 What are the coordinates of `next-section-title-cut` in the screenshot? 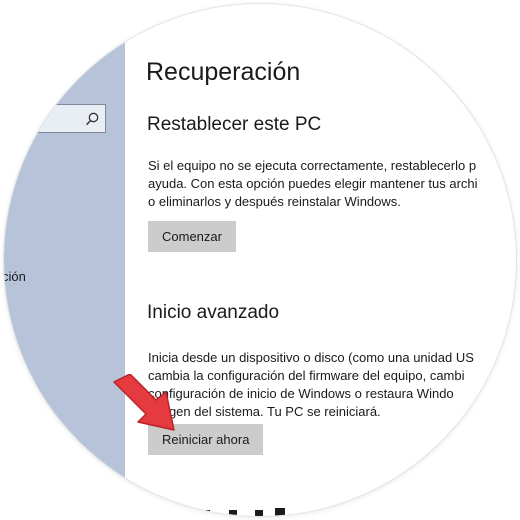 It's located at (247, 510).